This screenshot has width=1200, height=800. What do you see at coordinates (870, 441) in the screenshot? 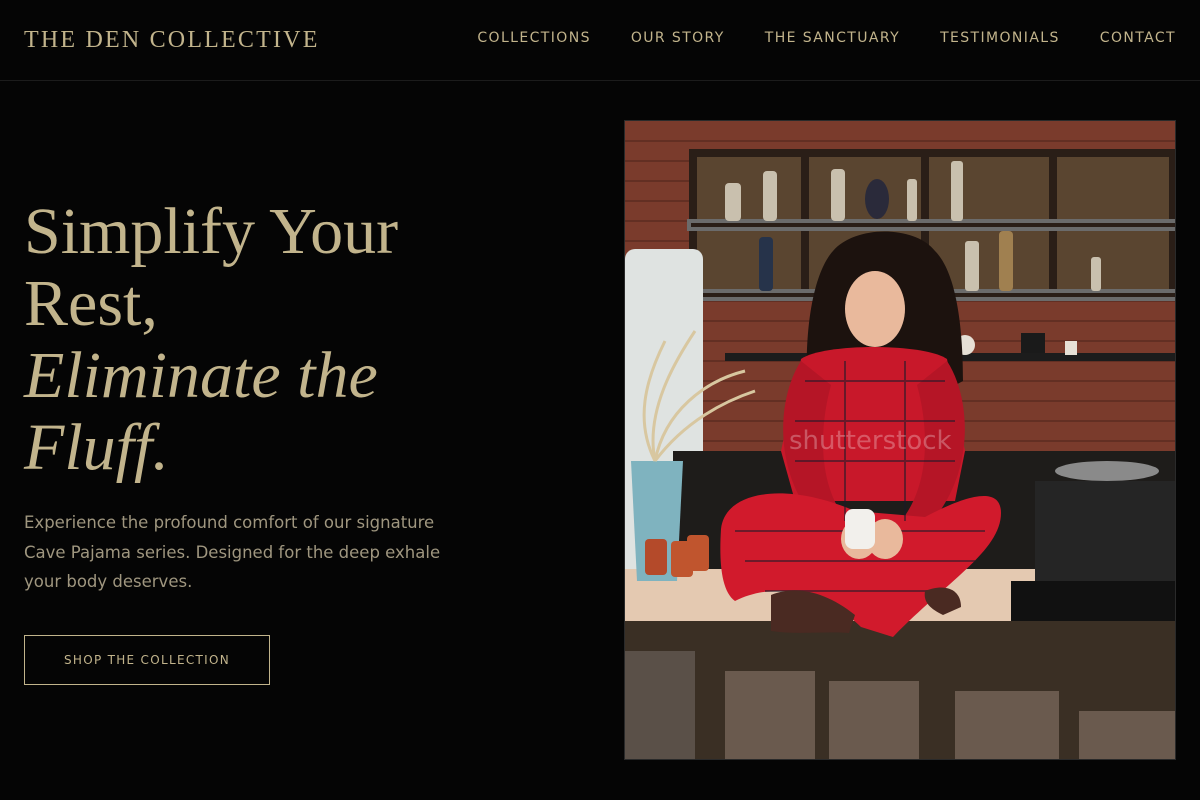
I see `watermark: shutterstock` at bounding box center [870, 441].